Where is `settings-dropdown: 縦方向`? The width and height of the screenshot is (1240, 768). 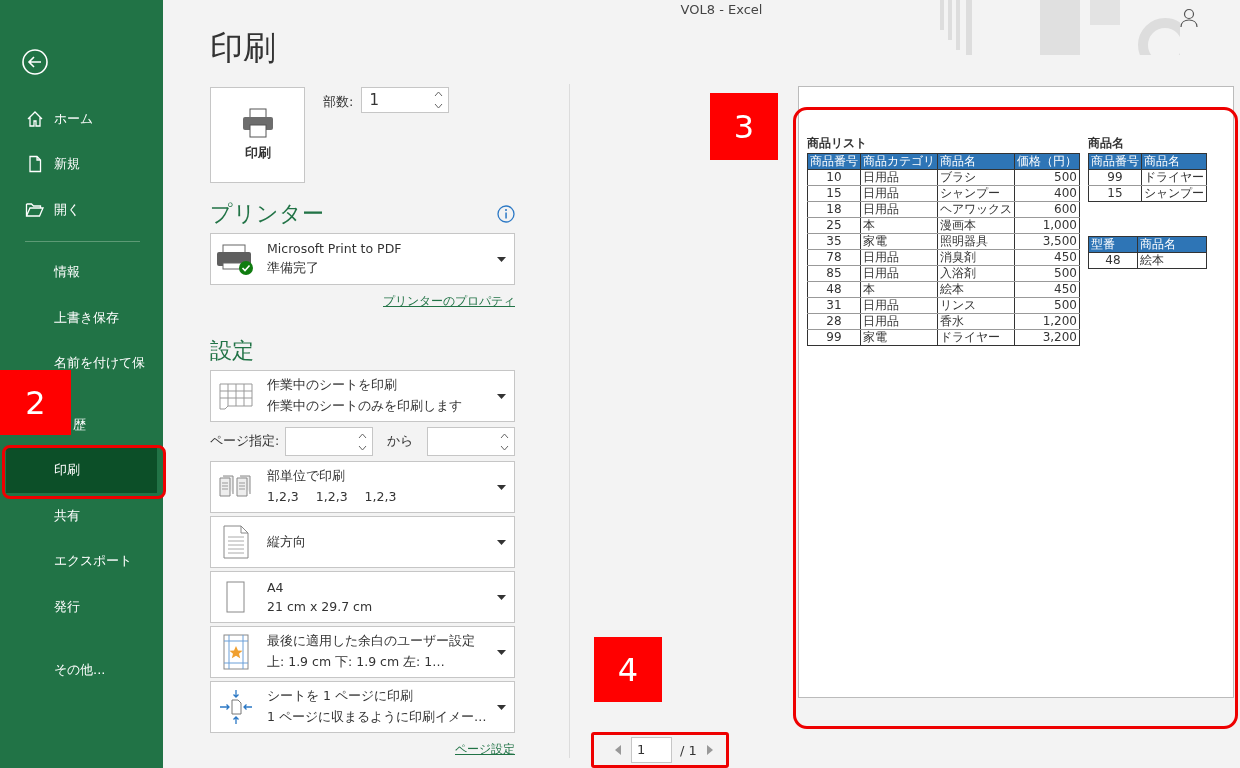
settings-dropdown: 縦方向 is located at coordinates (362, 542).